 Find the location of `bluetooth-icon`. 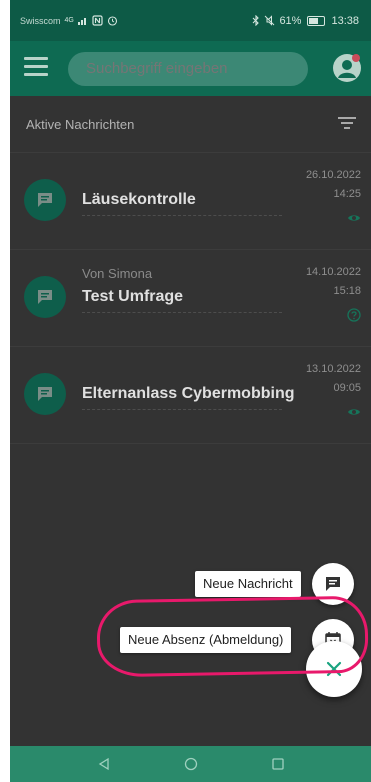

bluetooth-icon is located at coordinates (256, 20).